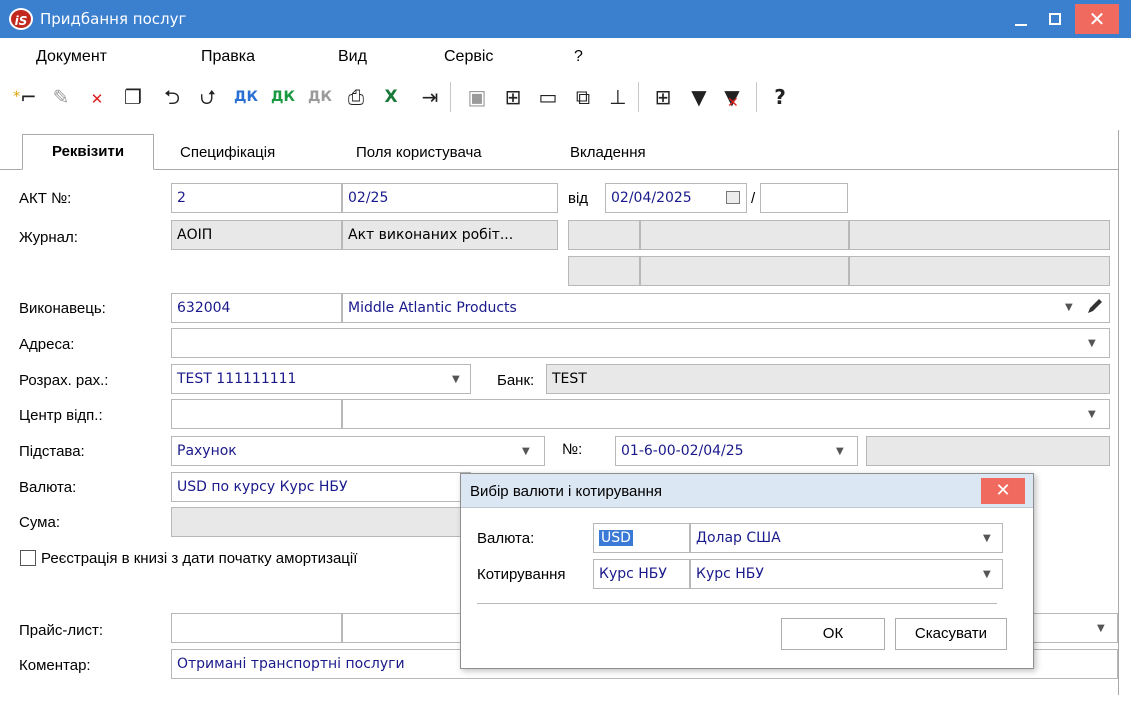 The width and height of the screenshot is (1131, 703). What do you see at coordinates (256, 628) in the screenshot?
I see `price-list-code-field` at bounding box center [256, 628].